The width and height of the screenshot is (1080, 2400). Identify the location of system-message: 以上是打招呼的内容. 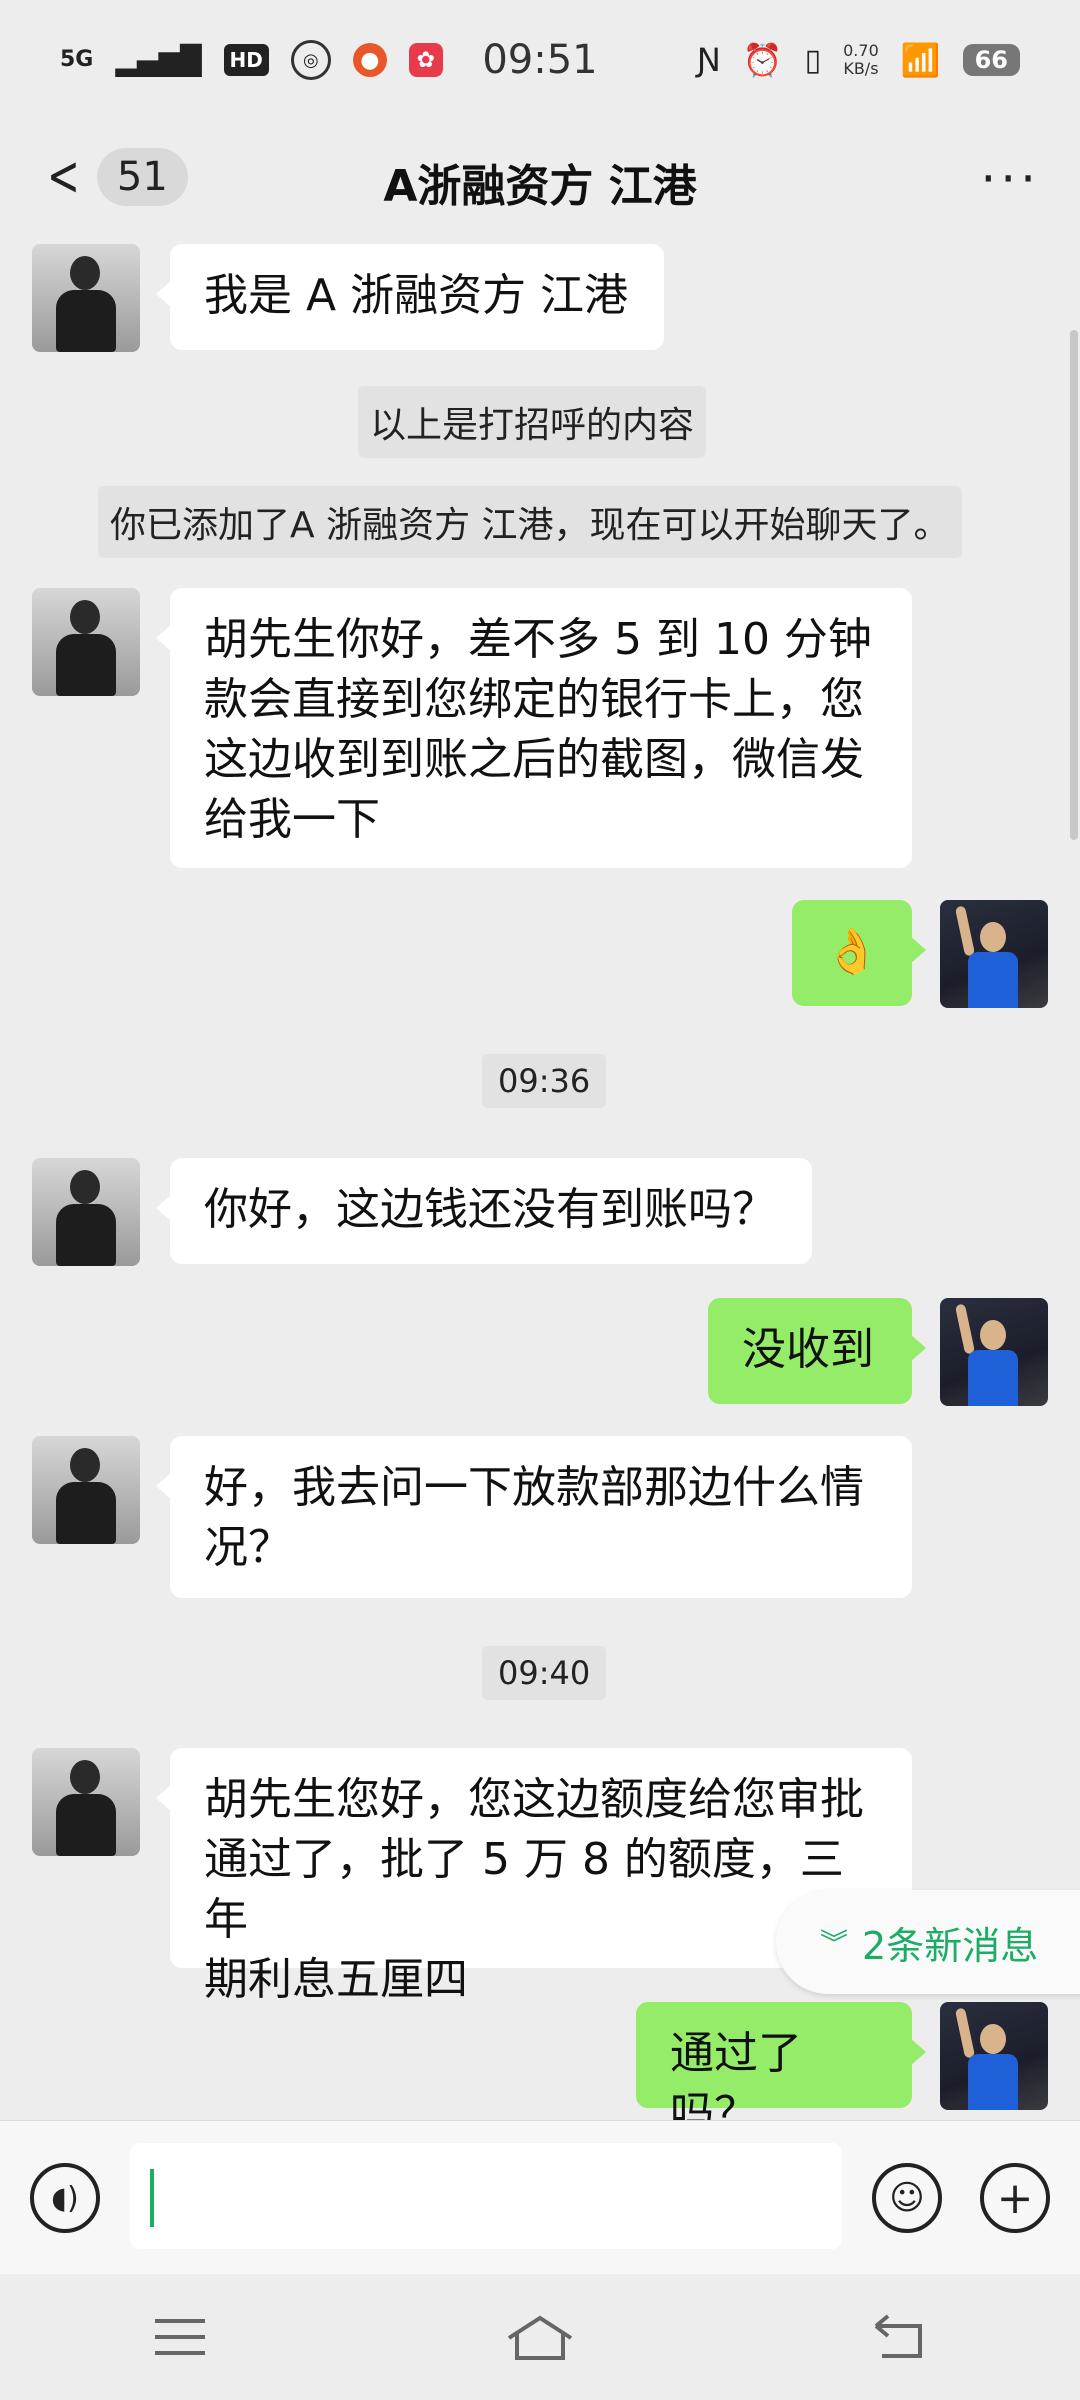
(532, 422).